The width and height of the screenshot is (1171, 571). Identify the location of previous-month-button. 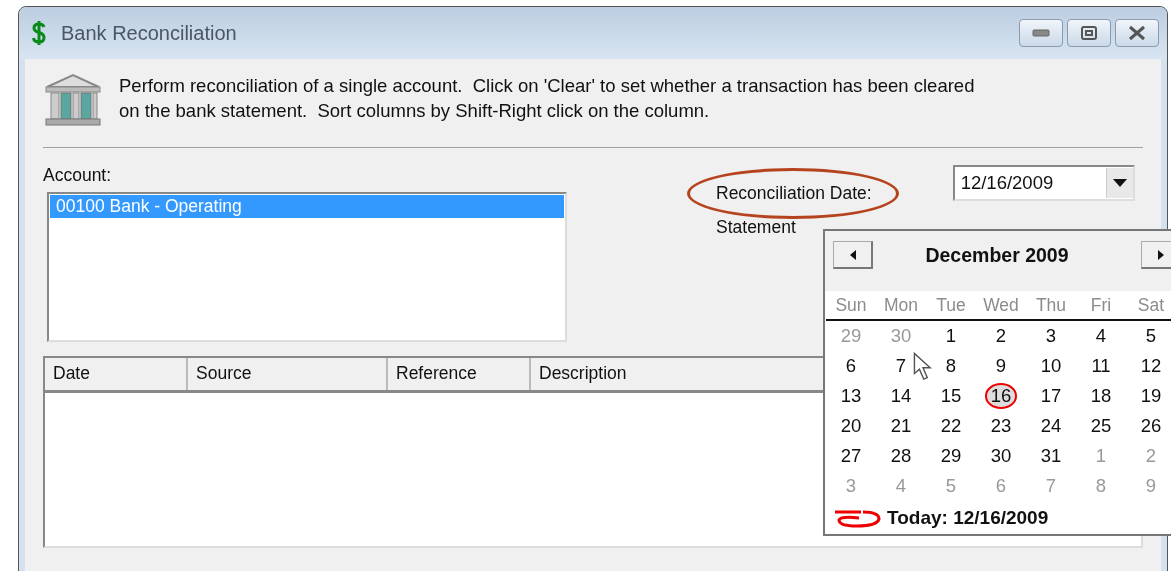
(853, 255).